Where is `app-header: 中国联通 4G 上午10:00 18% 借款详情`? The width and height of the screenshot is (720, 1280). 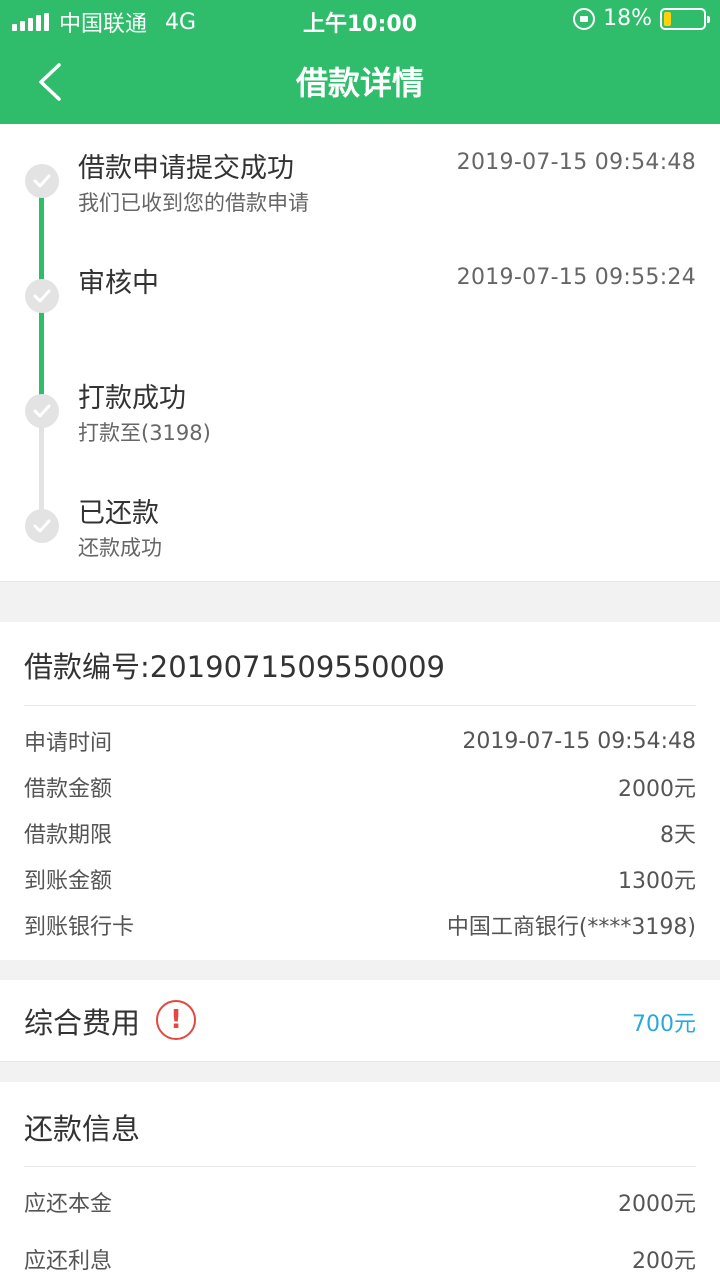
app-header: 中国联通 4G 上午10:00 18% 借款详情 is located at coordinates (360, 62).